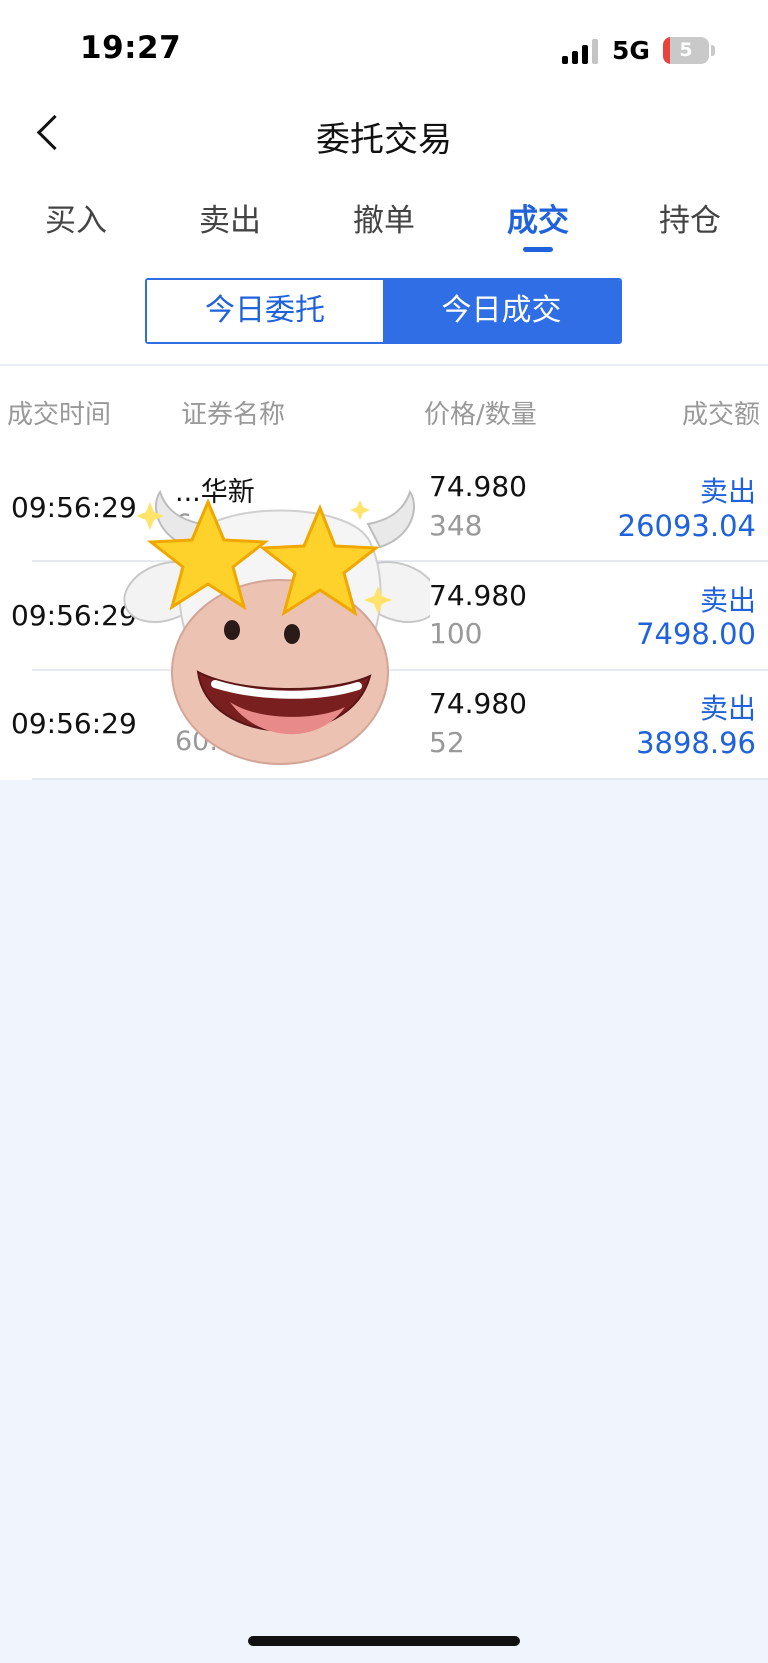 This screenshot has width=768, height=1663. I want to click on divider, so click(384, 365).